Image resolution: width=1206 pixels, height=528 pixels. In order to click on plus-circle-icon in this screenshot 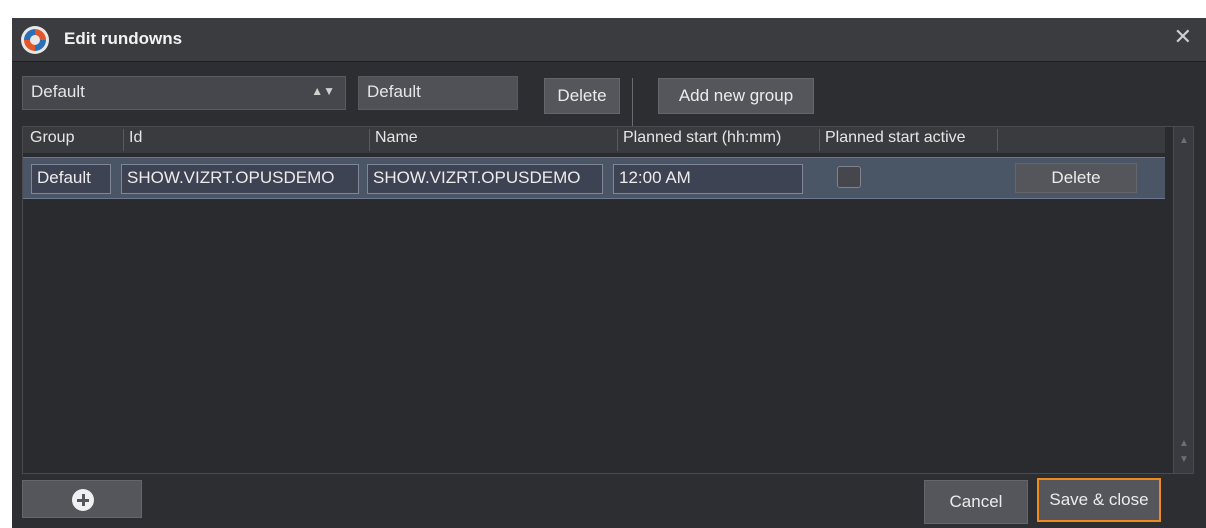, I will do `click(83, 500)`.